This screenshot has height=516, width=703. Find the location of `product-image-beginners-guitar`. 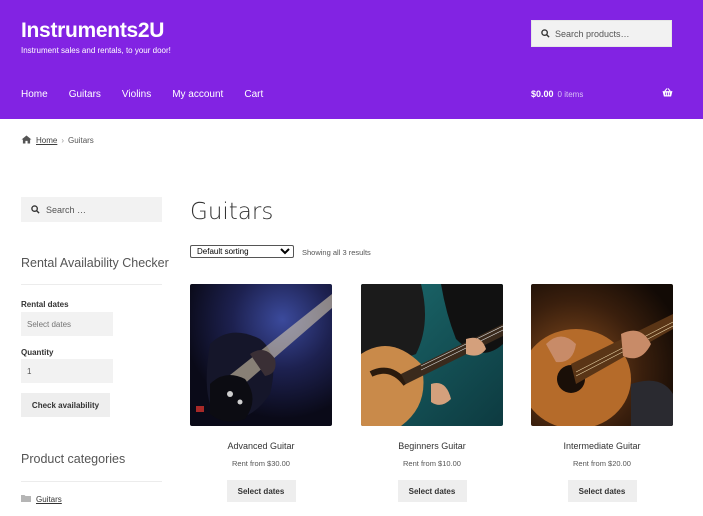

product-image-beginners-guitar is located at coordinates (432, 355).